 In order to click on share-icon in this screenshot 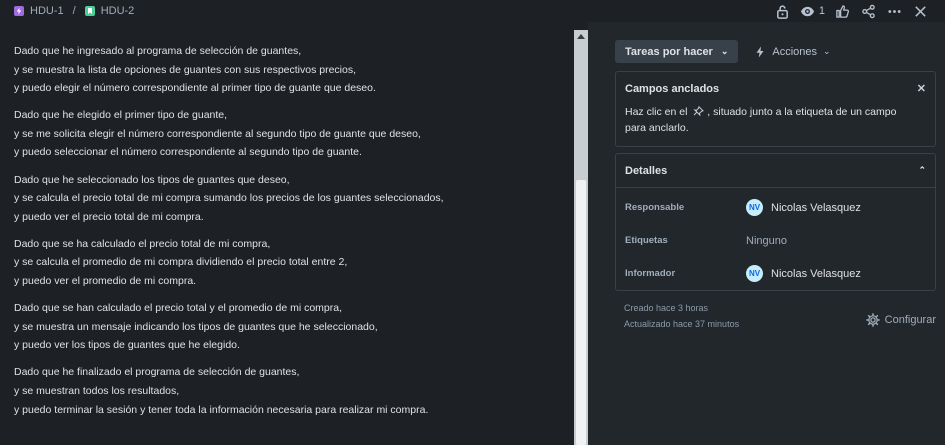, I will do `click(868, 11)`.